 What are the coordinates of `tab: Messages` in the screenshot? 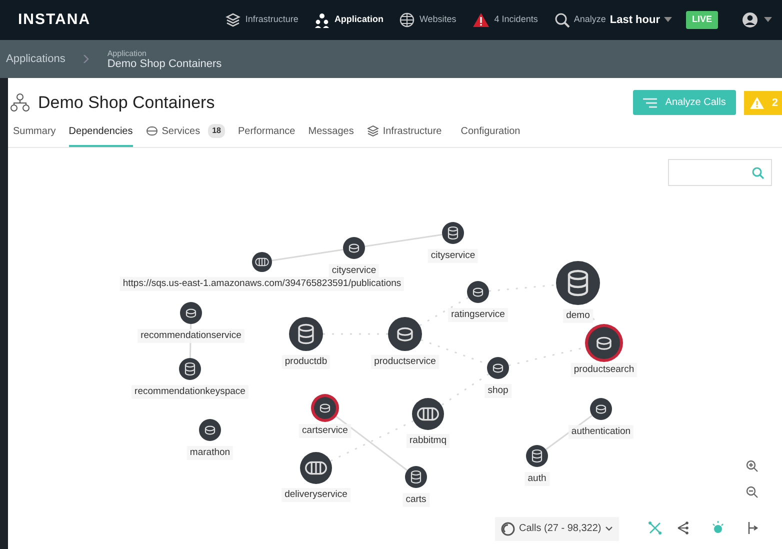 It's located at (331, 133).